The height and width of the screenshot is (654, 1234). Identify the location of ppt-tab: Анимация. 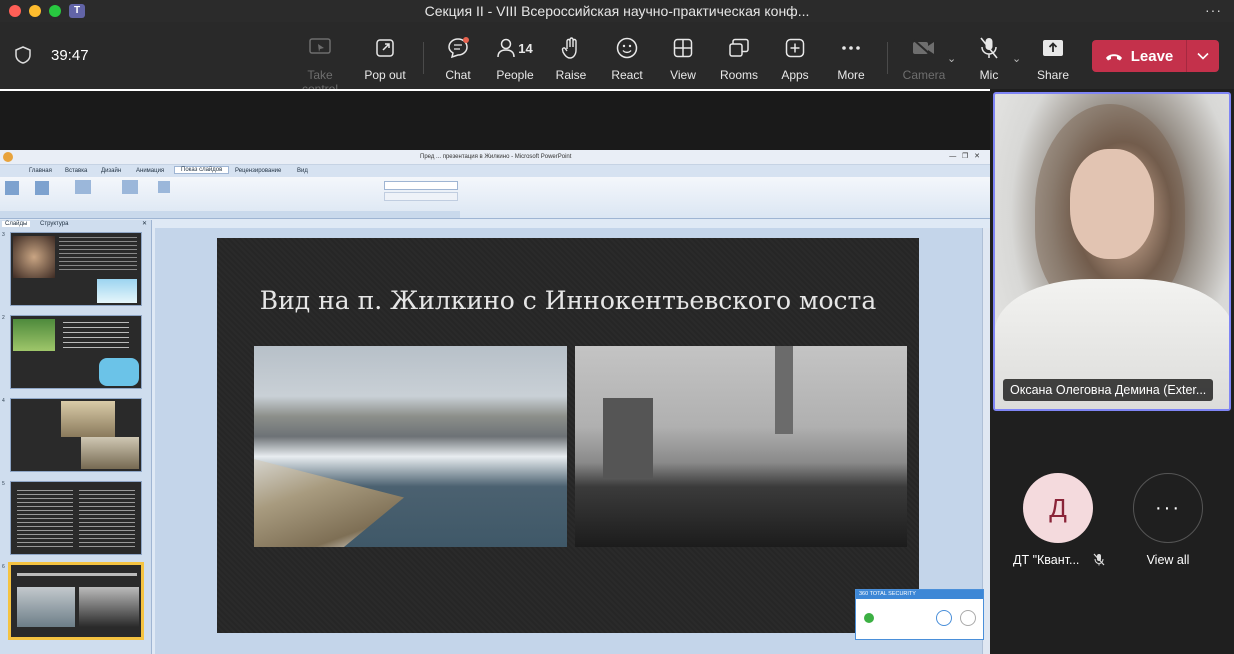
(150, 171).